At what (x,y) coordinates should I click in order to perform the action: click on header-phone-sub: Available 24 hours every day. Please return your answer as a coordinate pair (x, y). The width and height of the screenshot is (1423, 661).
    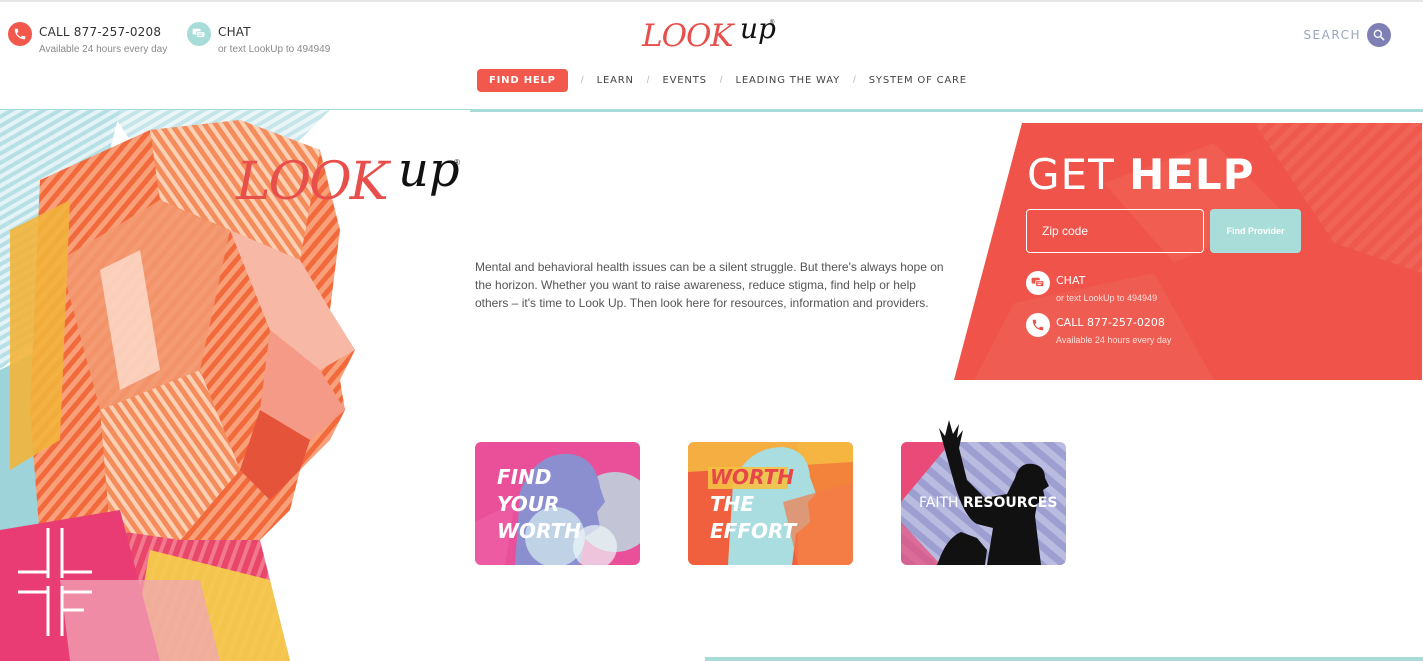
    Looking at the image, I should click on (103, 49).